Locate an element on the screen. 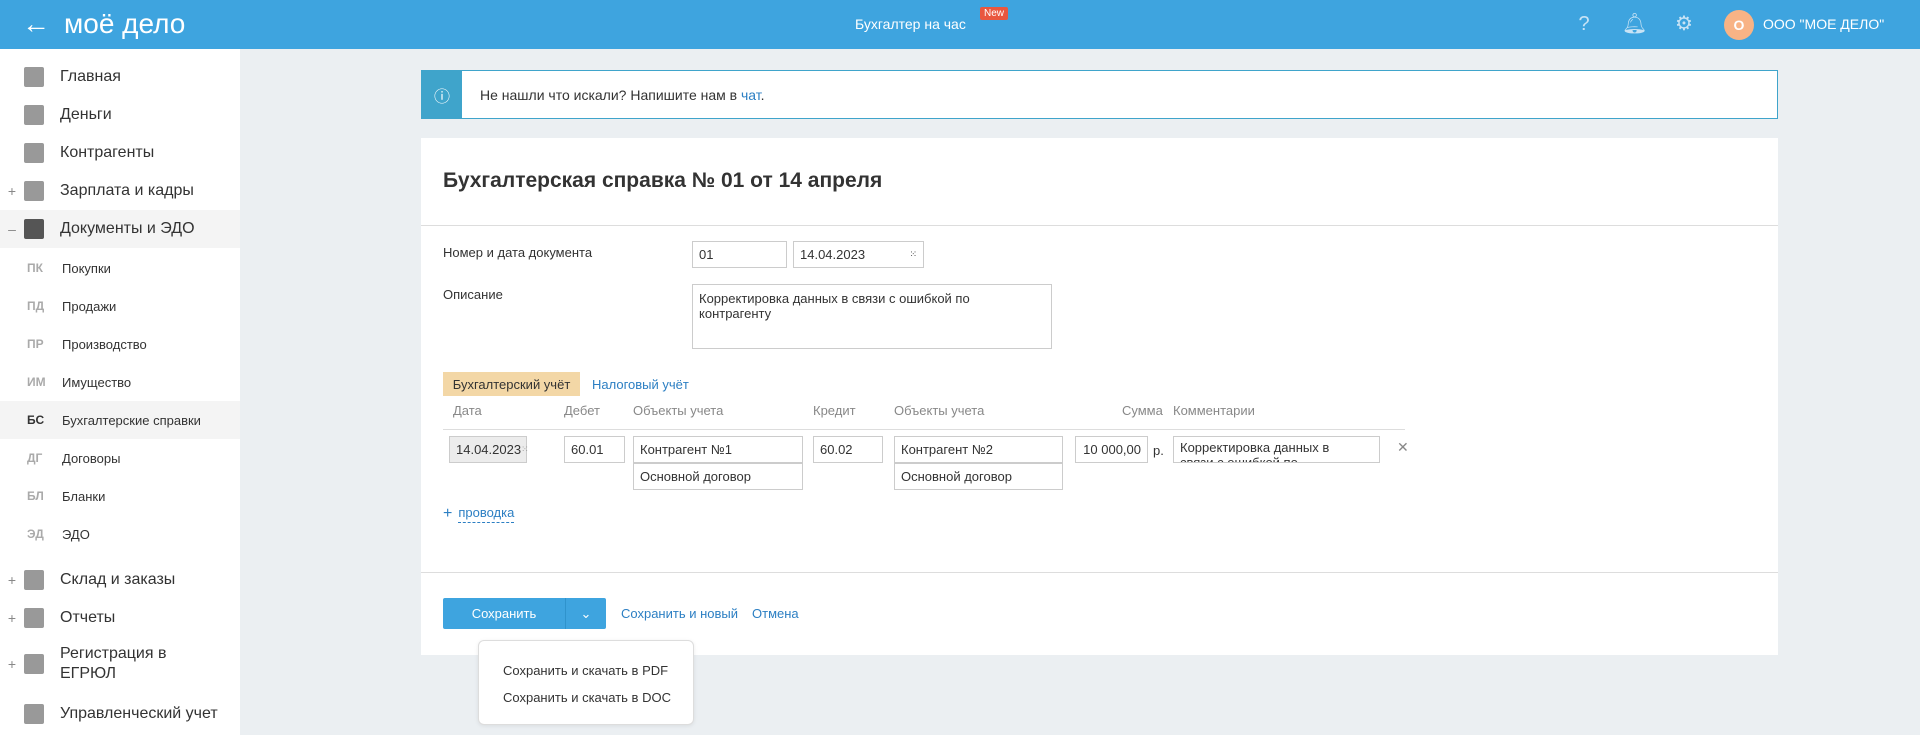 Image resolution: width=1920 pixels, height=735 pixels. sidebar-item-reports: + Отчеты is located at coordinates (120, 618).